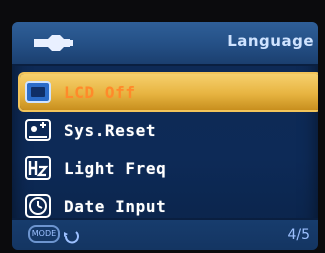 The width and height of the screenshot is (325, 253). I want to click on menu-item-lcd-off: LCD Off, so click(169, 92).